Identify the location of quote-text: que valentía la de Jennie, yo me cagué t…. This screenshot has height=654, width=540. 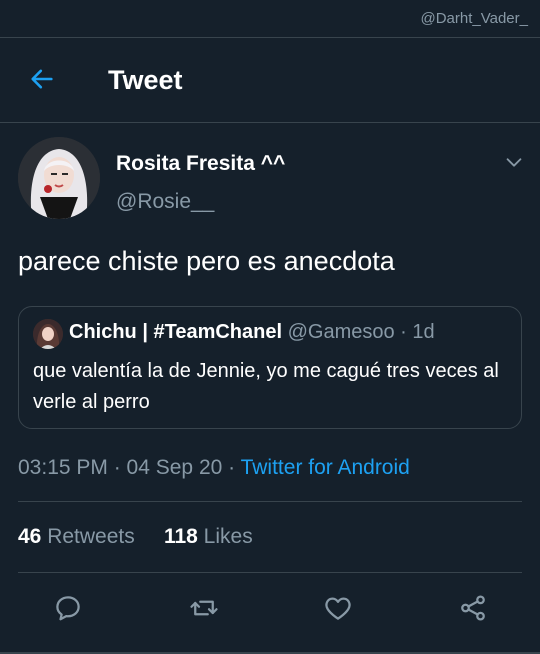
(266, 386).